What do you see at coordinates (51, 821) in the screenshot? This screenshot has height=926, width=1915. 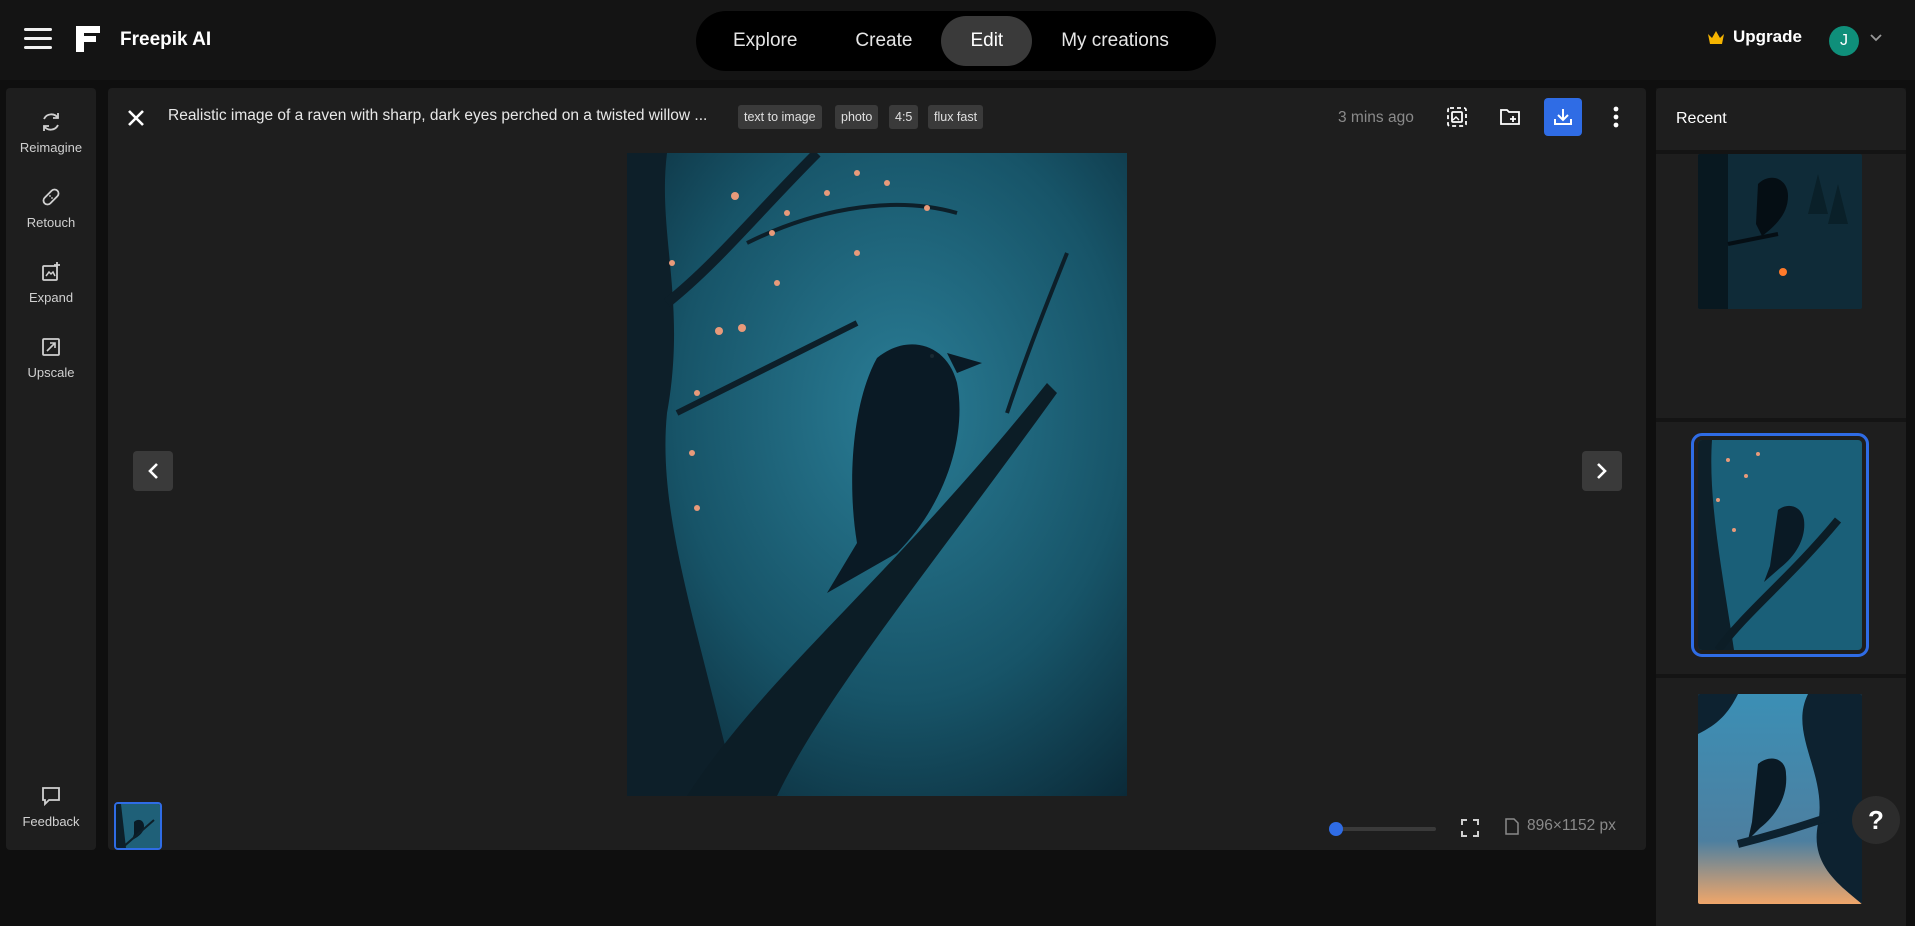 I see `feedback-label: Feedback` at bounding box center [51, 821].